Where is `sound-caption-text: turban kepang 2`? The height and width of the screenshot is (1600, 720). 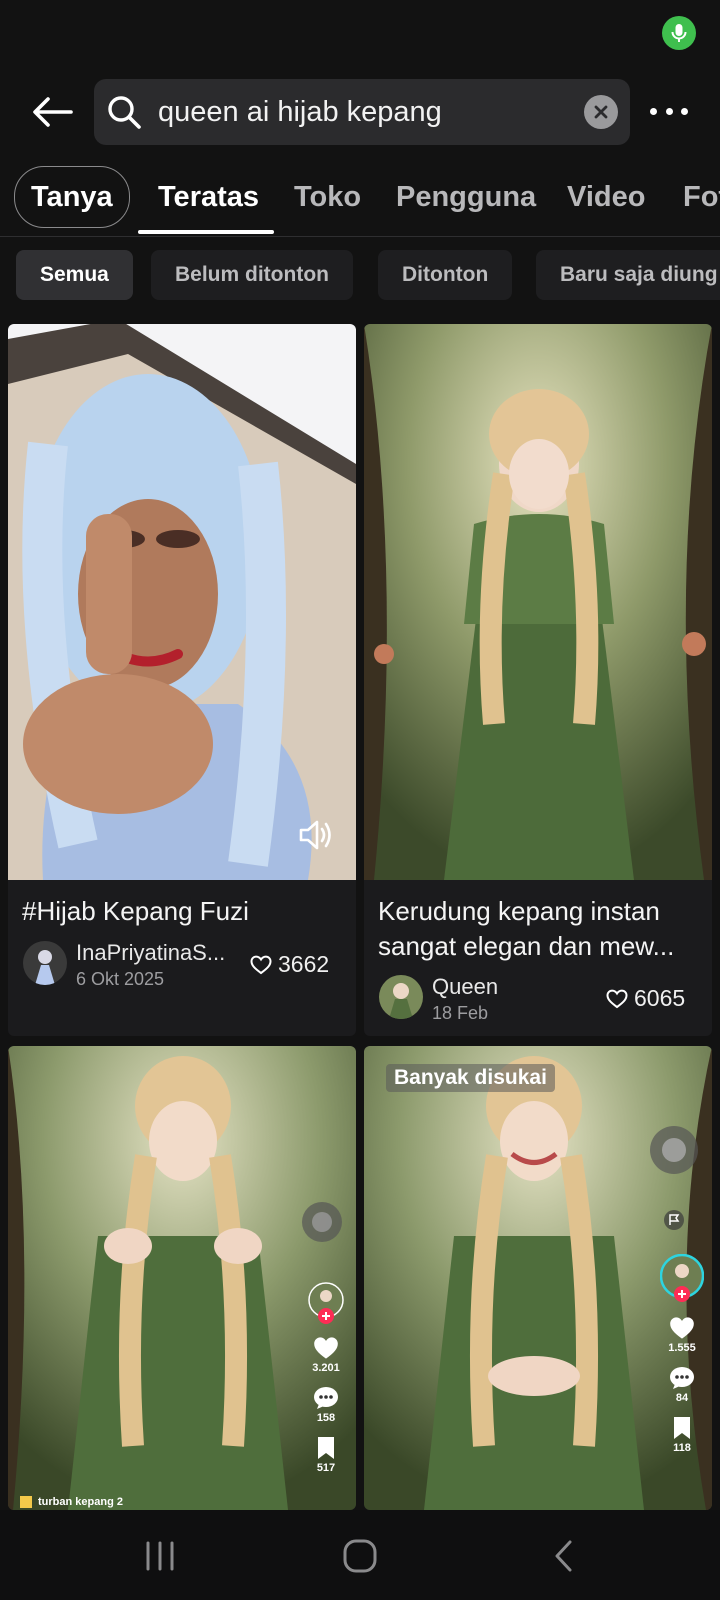 sound-caption-text: turban kepang 2 is located at coordinates (80, 1502).